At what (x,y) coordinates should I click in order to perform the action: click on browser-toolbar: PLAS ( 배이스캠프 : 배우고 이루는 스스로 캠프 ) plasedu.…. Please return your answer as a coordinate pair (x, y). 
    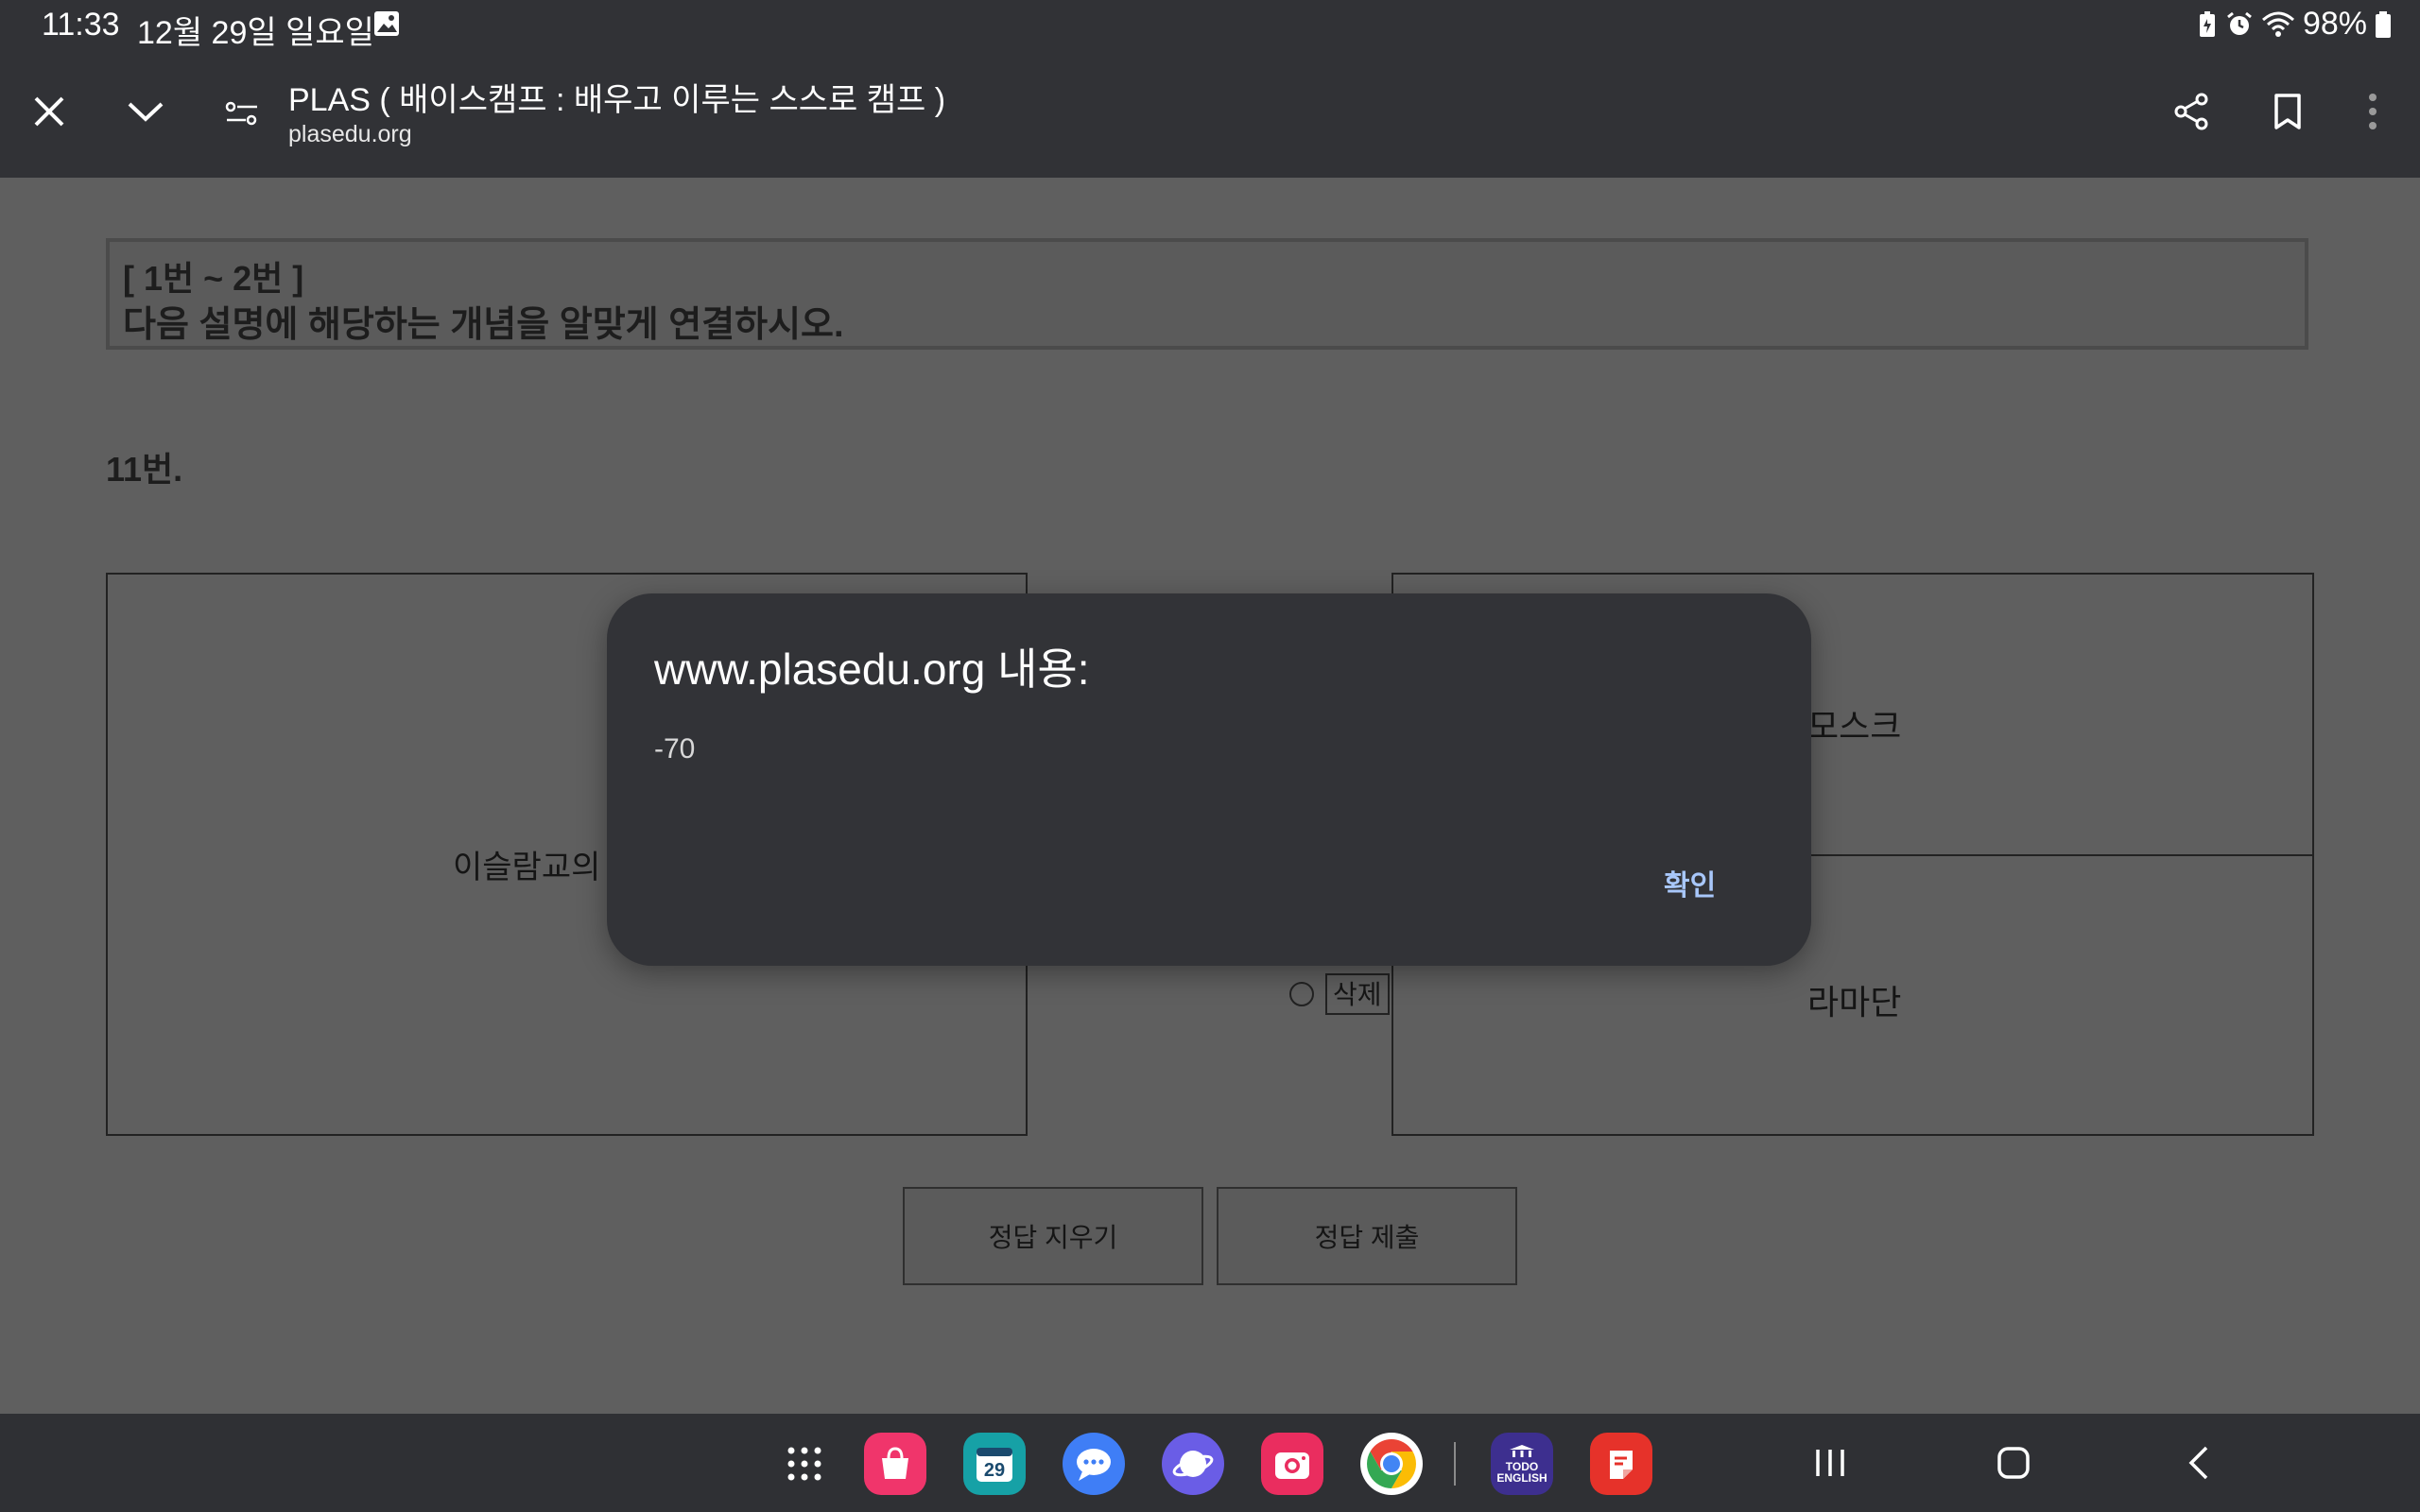
    Looking at the image, I should click on (1210, 114).